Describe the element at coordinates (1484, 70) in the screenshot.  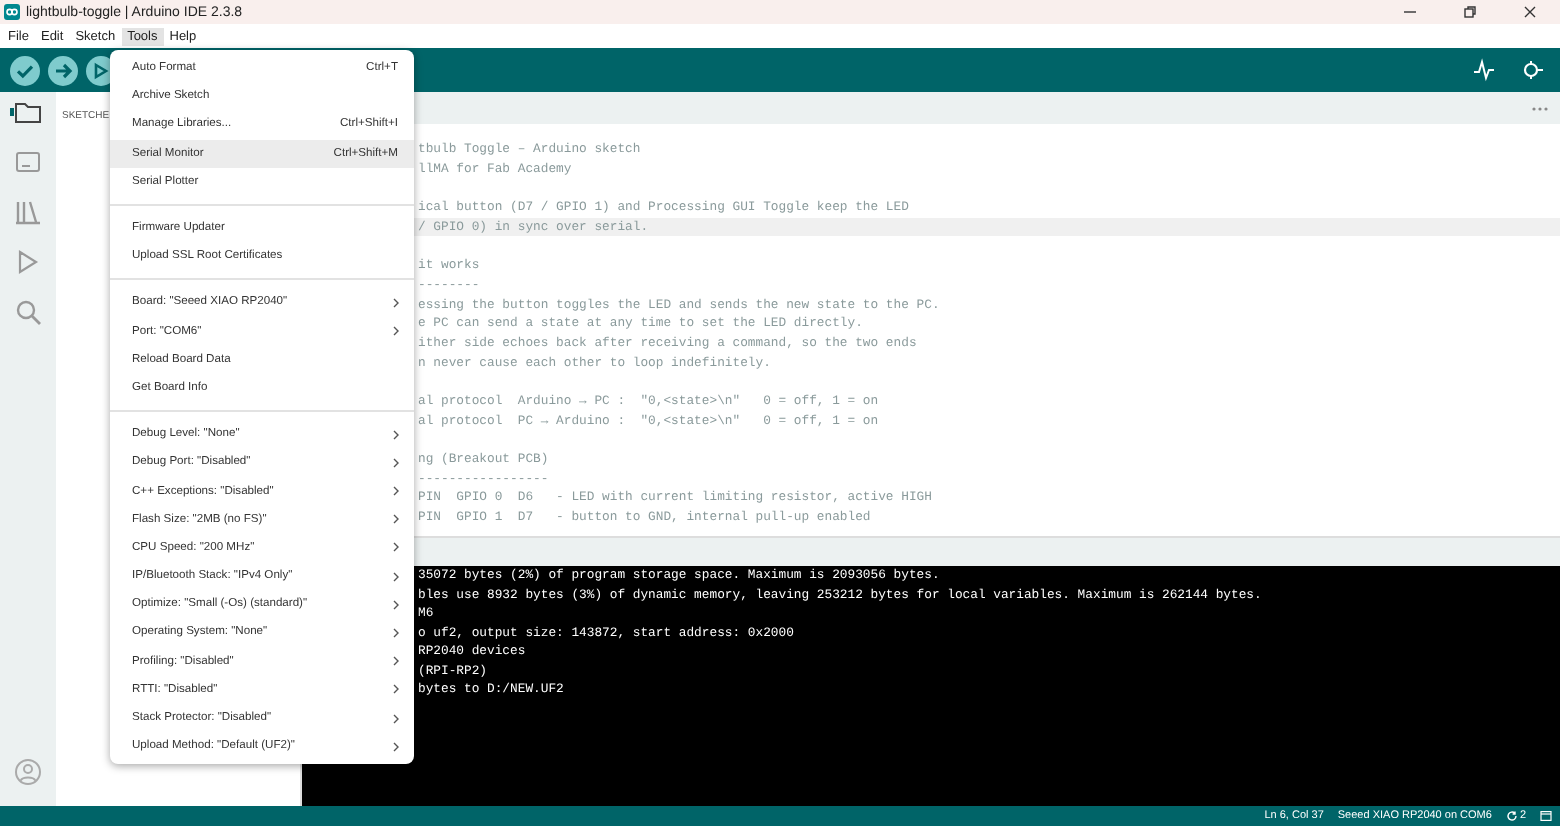
I see `serial-plotter-button` at that location.